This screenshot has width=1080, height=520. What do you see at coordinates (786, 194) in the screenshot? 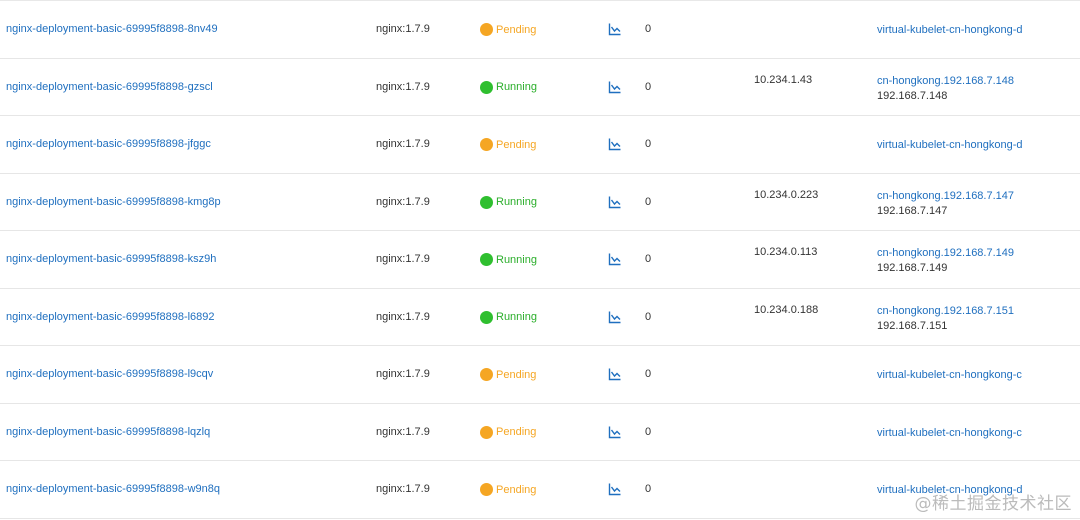
I see `pod-ip: 10.234.0.223` at bounding box center [786, 194].